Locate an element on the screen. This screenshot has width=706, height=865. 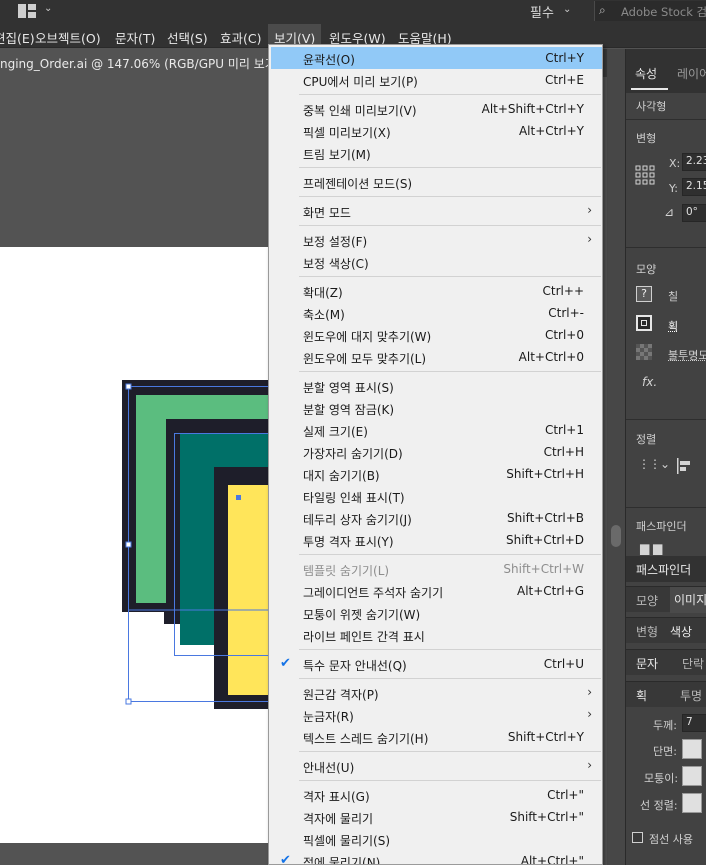
pathfinder-panel-header: 패스파인더 is located at coordinates (666, 569).